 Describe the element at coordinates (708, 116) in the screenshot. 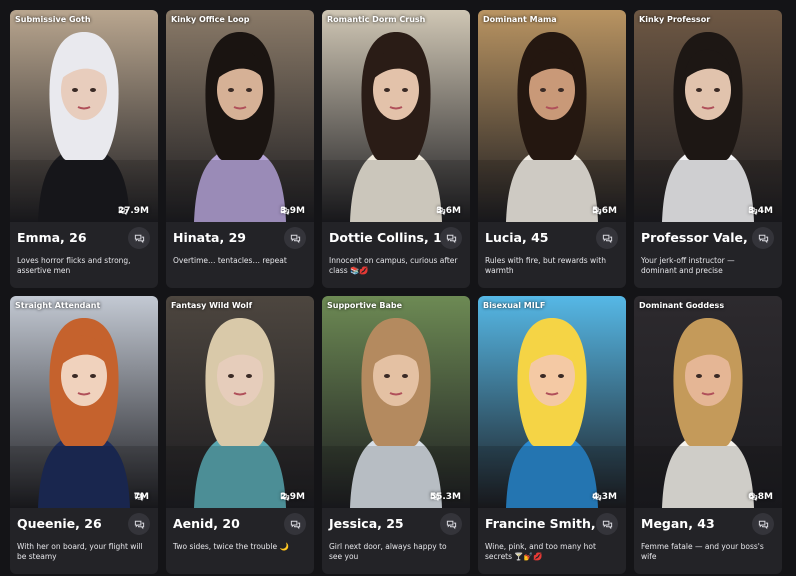

I see `character-portrait: Kinky Professor 3.4M` at that location.